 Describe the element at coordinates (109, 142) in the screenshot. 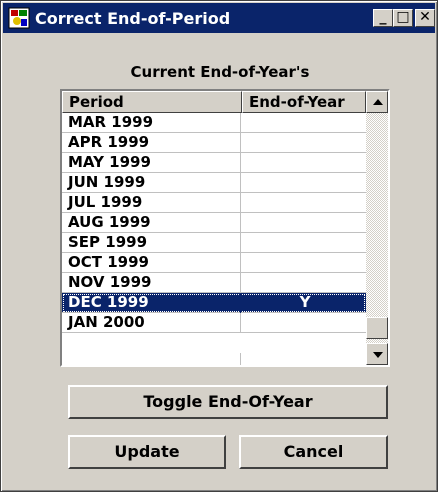

I see `period-cell: APR 1999` at that location.